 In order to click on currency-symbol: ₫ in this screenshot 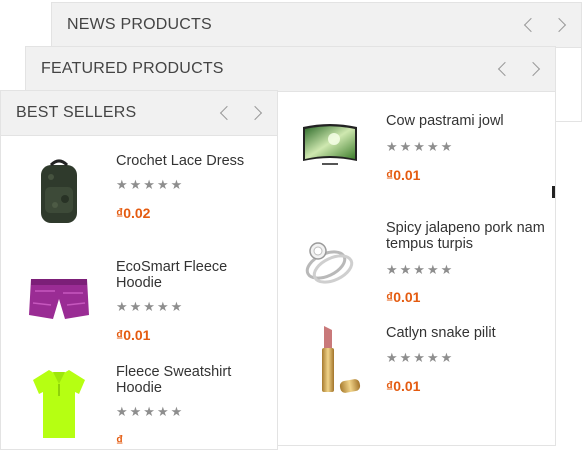, I will do `click(120, 440)`.